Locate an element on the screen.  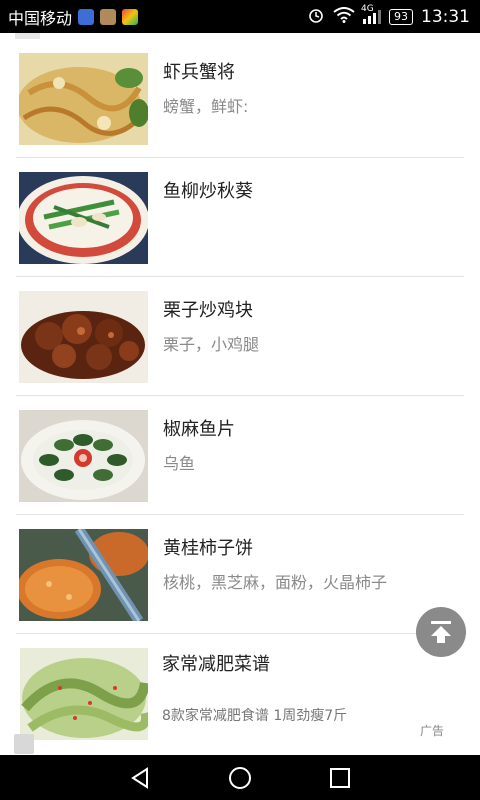
signal-icon: 4G is located at coordinates (371, 14).